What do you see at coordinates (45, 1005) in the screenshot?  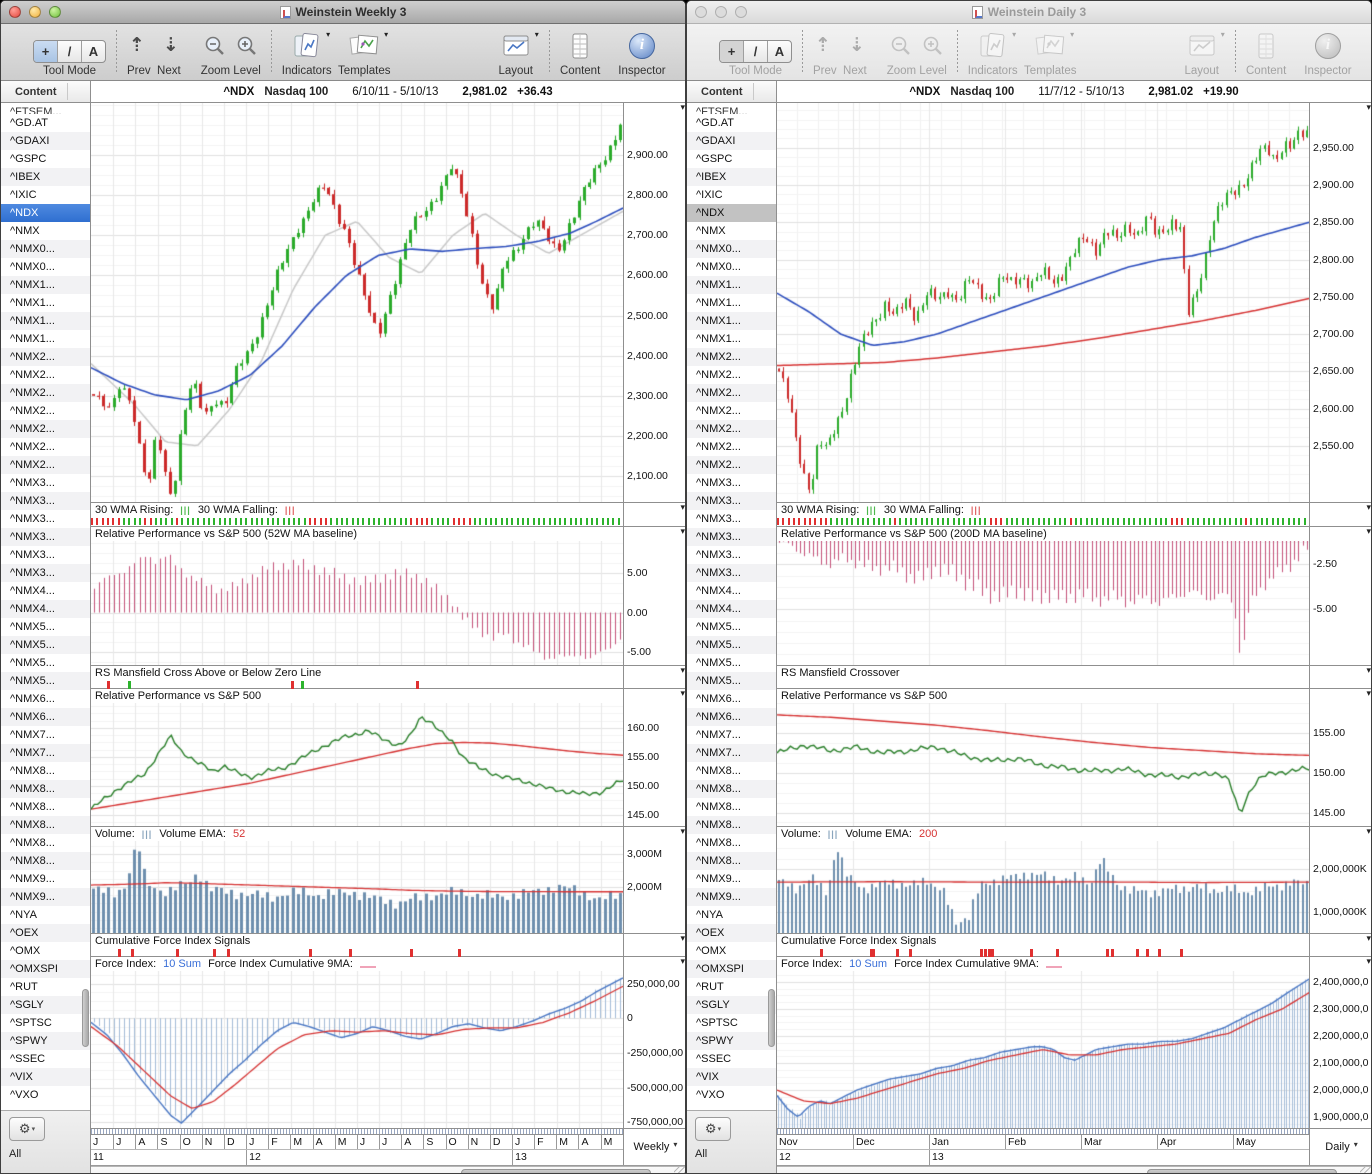 I see `sidebar-item-sgly: ^SGLY` at bounding box center [45, 1005].